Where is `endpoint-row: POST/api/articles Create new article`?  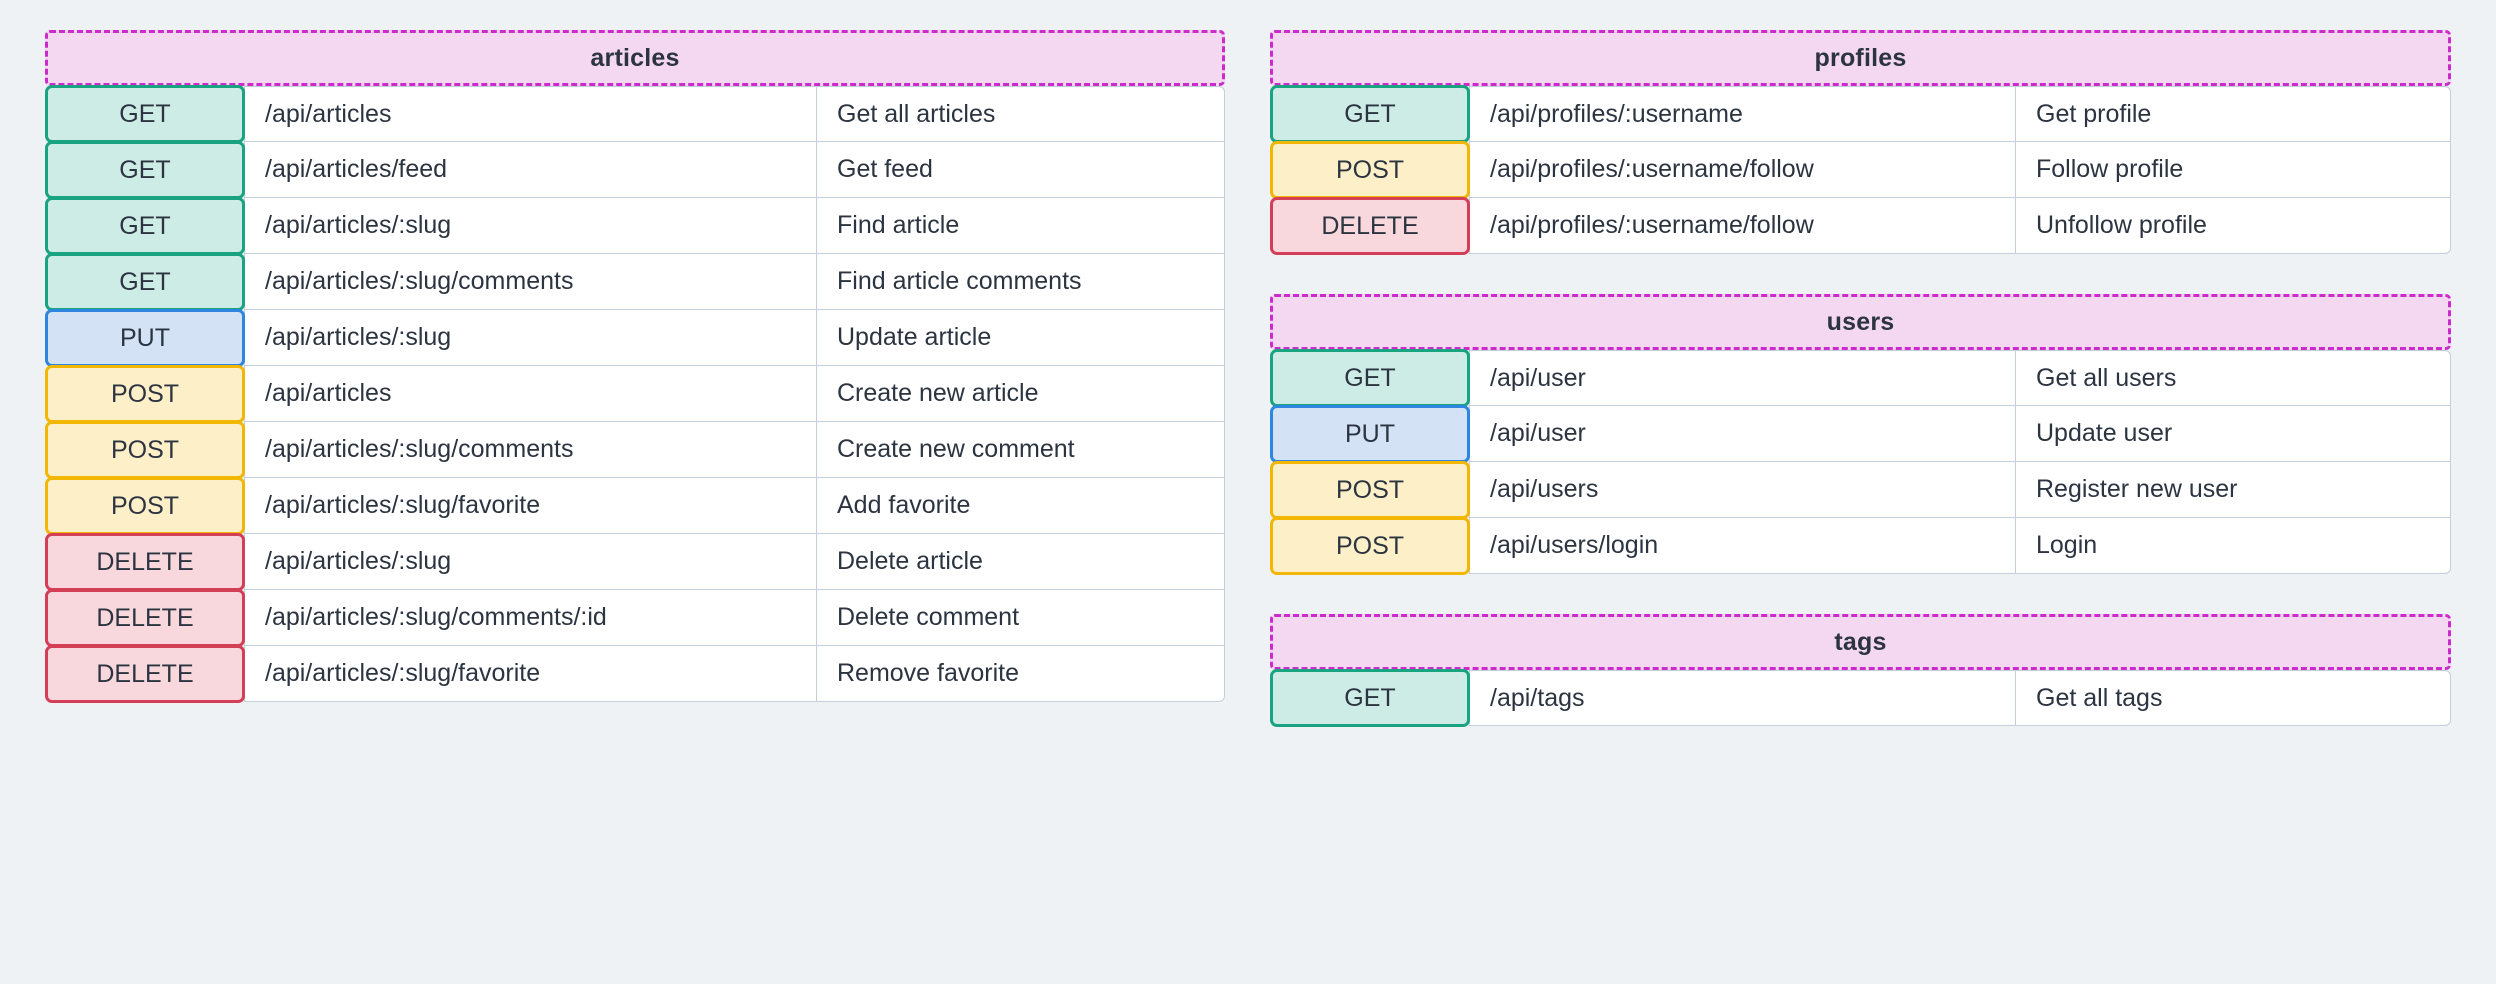 endpoint-row: POST/api/articles Create new article is located at coordinates (635, 394).